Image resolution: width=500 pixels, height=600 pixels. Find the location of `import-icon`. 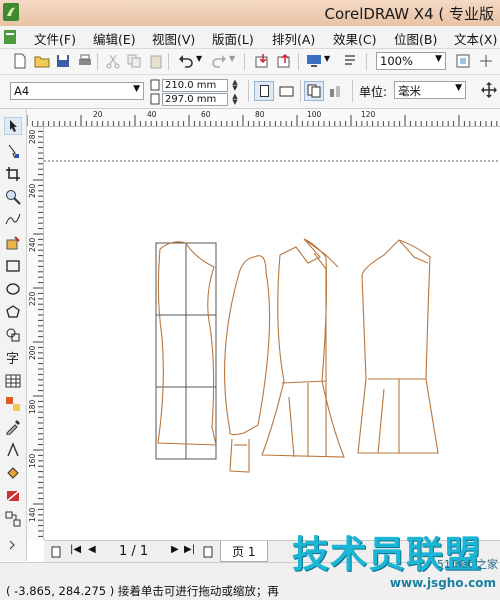

import-icon is located at coordinates (262, 61).